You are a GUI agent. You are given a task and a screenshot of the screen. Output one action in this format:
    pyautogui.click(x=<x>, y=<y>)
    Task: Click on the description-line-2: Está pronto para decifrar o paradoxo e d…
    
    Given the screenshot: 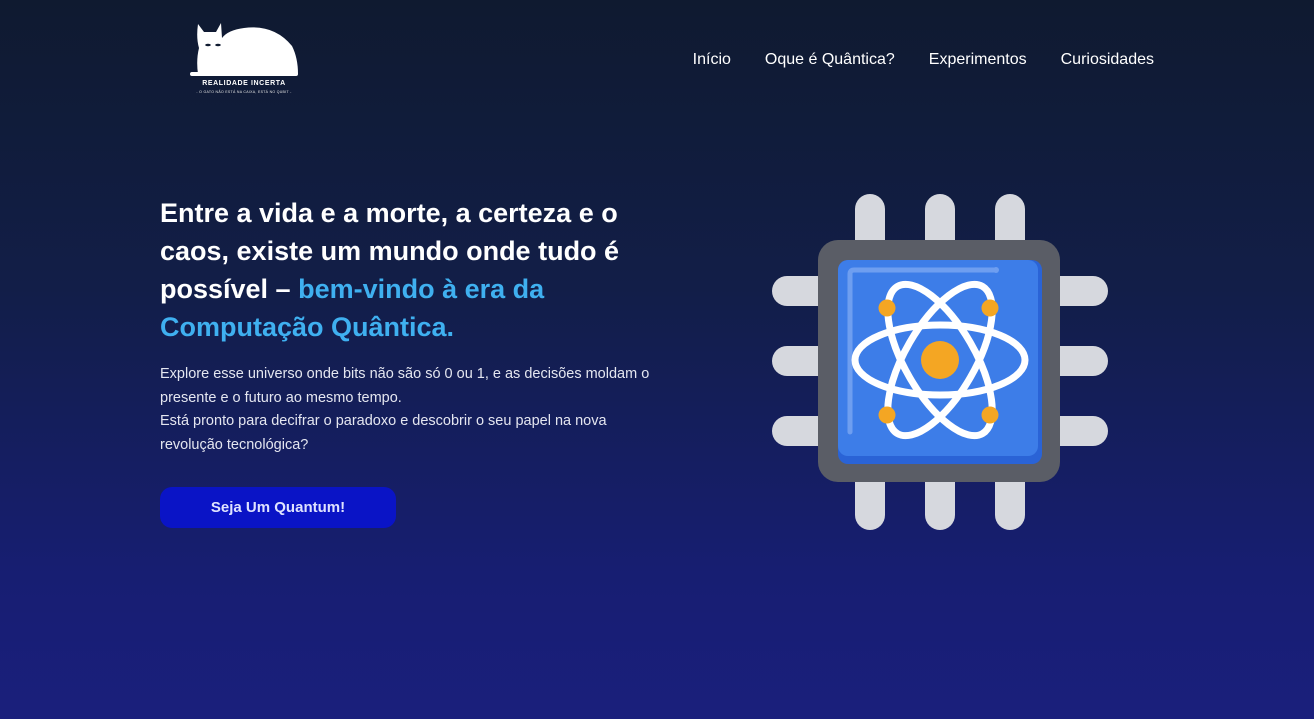 What is the action you would take?
    pyautogui.click(x=383, y=433)
    